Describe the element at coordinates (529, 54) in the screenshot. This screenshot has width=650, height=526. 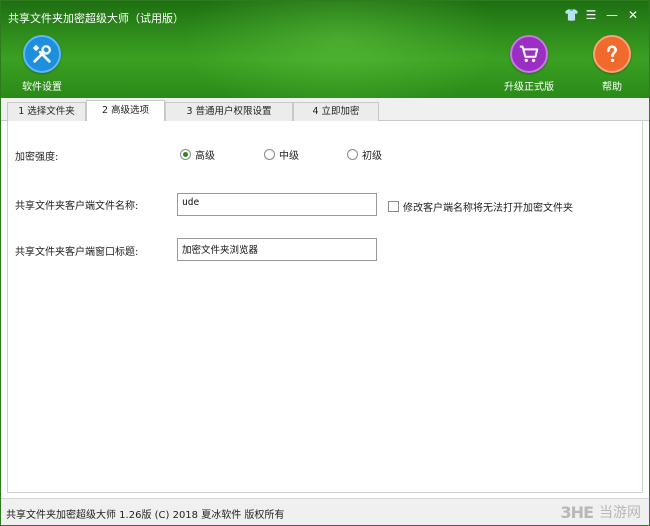
I see `cart-icon` at that location.